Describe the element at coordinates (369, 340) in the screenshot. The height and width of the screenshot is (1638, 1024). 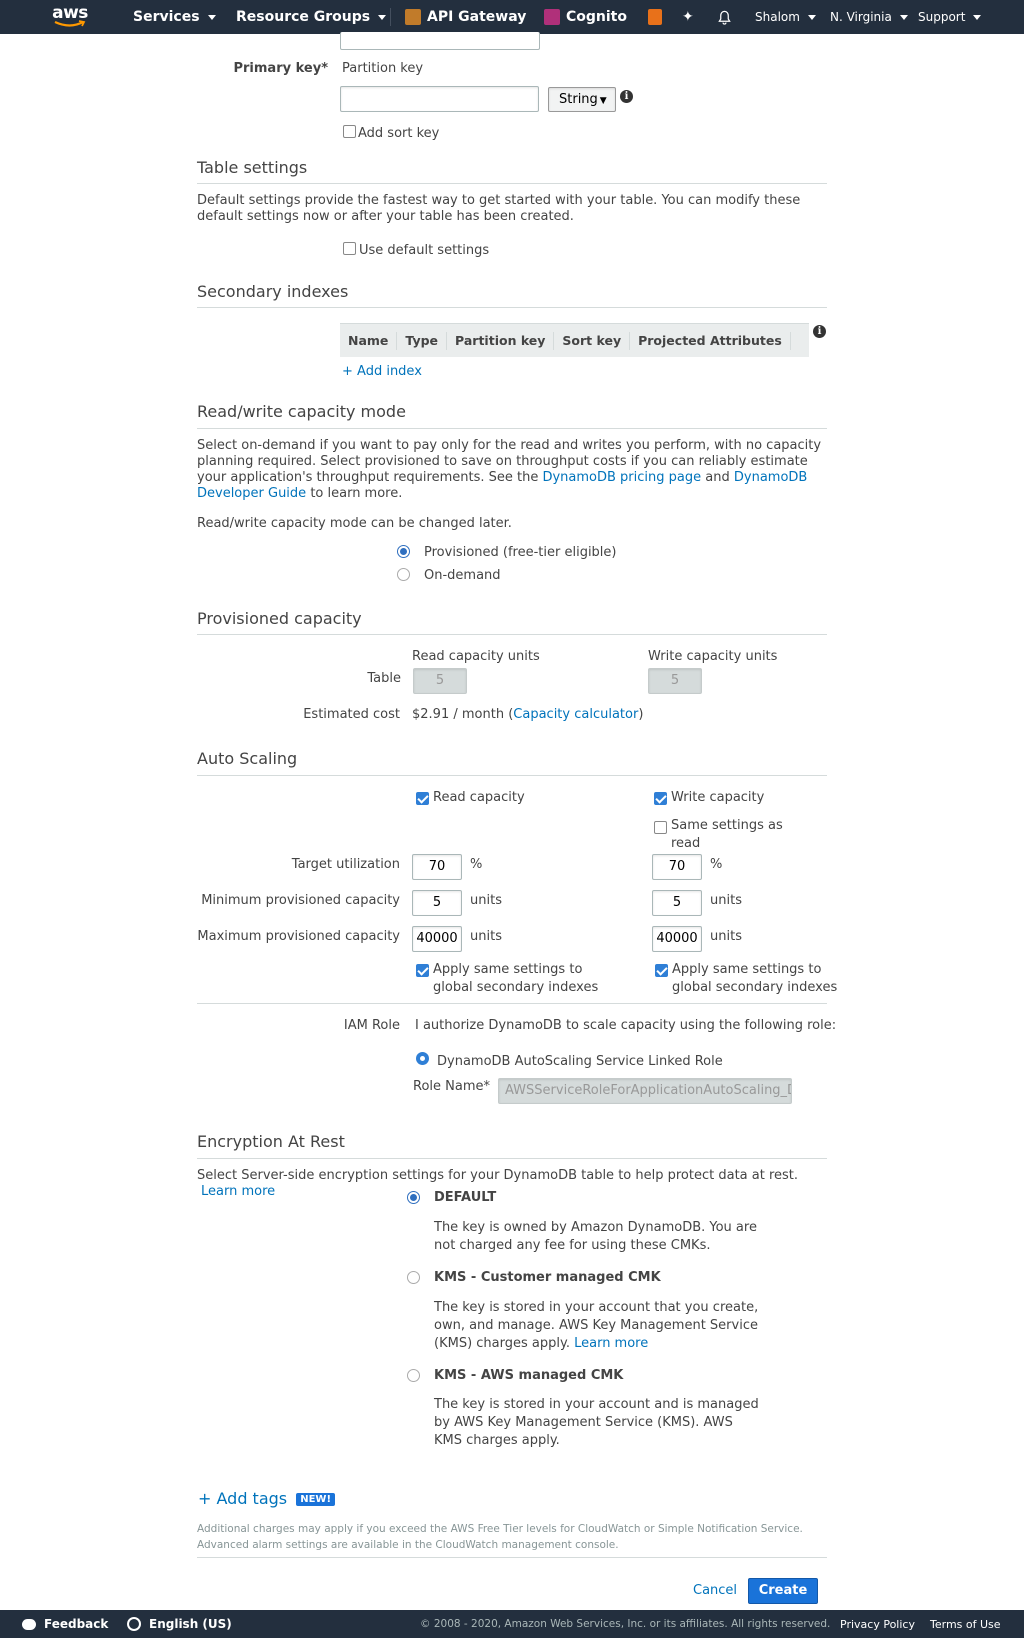
I see `column-header-name: Name` at that location.